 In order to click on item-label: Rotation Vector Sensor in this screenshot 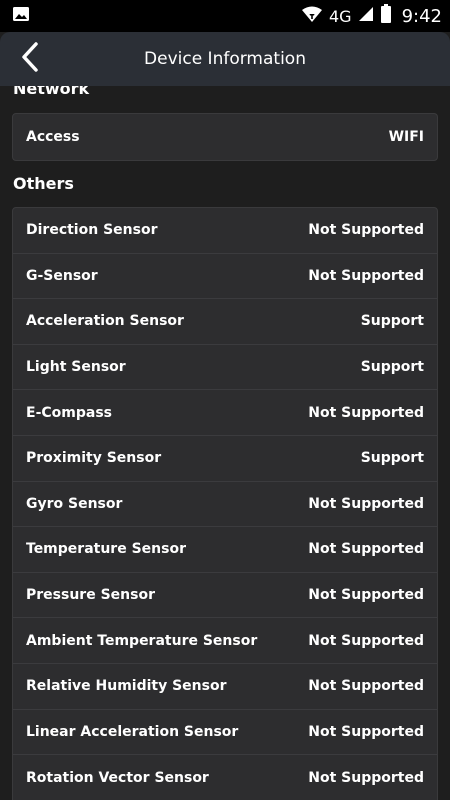, I will do `click(117, 777)`.